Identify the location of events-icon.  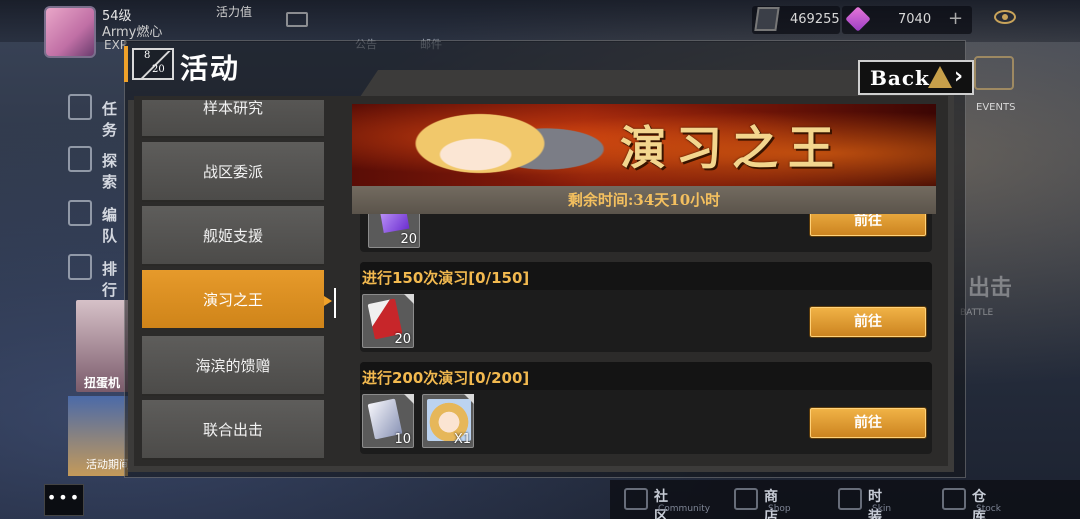
(994, 73).